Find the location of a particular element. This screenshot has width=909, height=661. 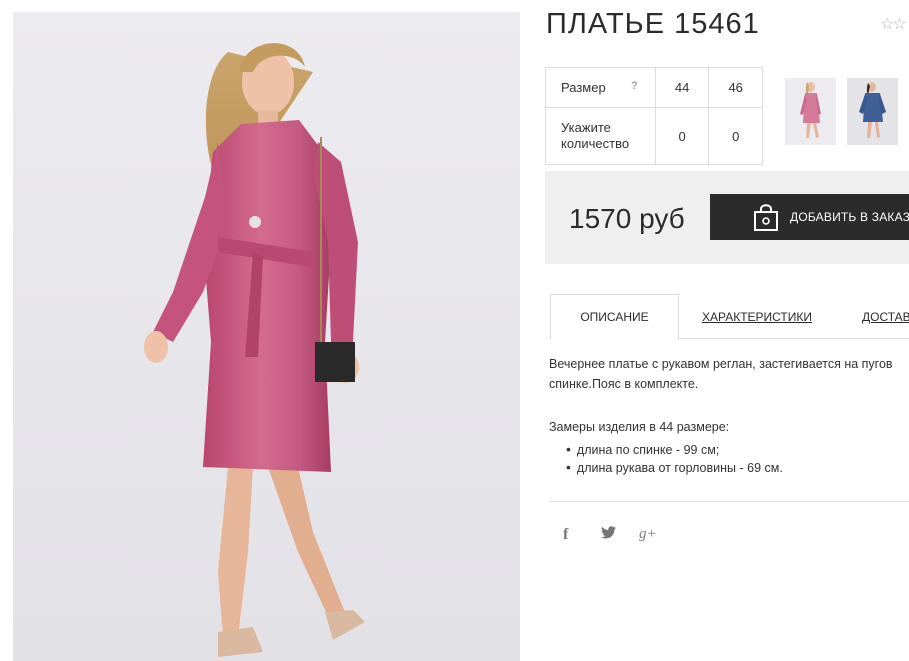

add-to-order-button: ДОБАВИТЬ В ЗАКАЗ is located at coordinates (809, 217).